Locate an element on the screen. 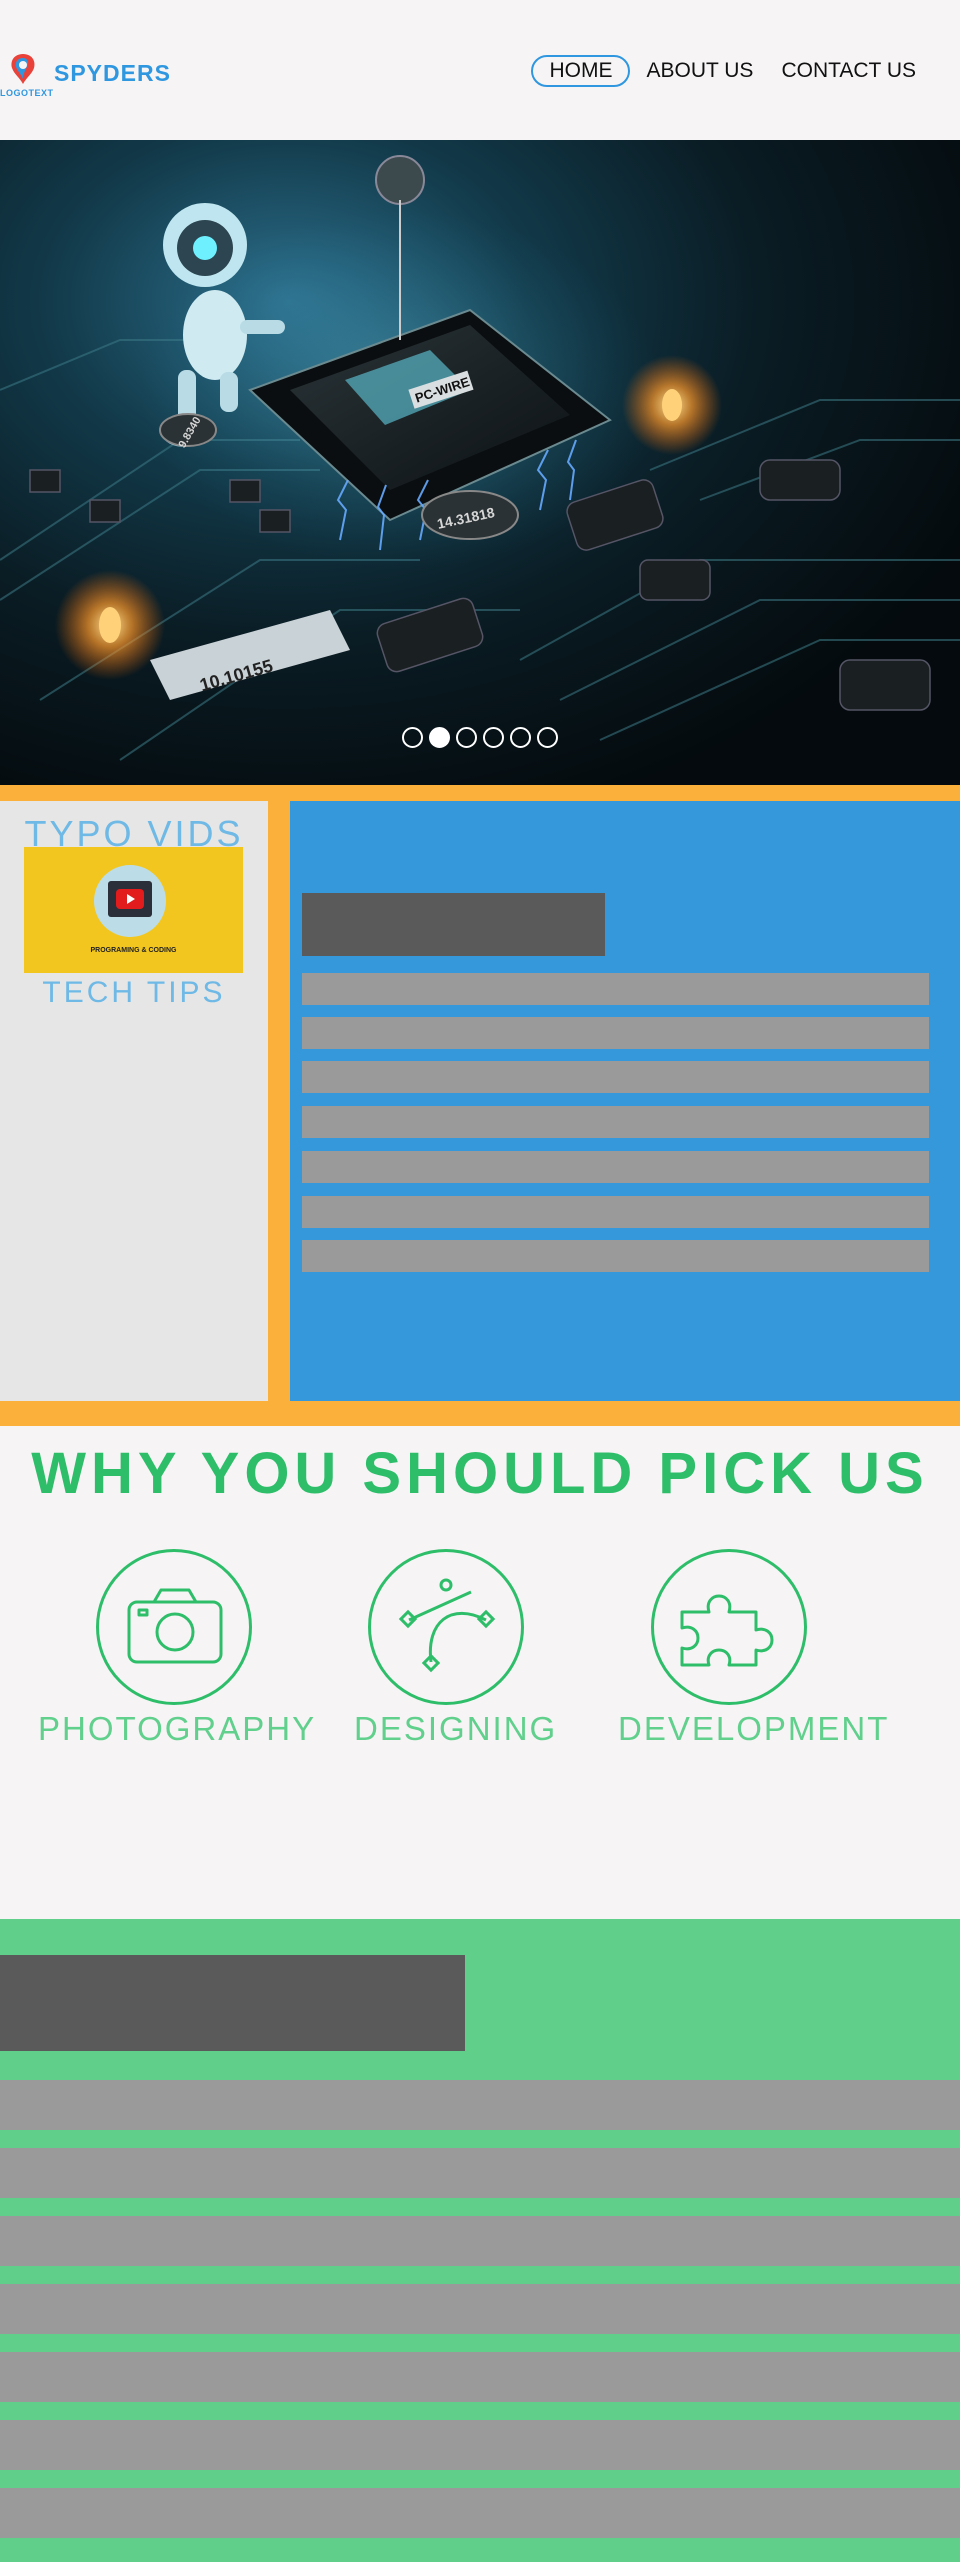  feature-photography is located at coordinates (174, 1627).